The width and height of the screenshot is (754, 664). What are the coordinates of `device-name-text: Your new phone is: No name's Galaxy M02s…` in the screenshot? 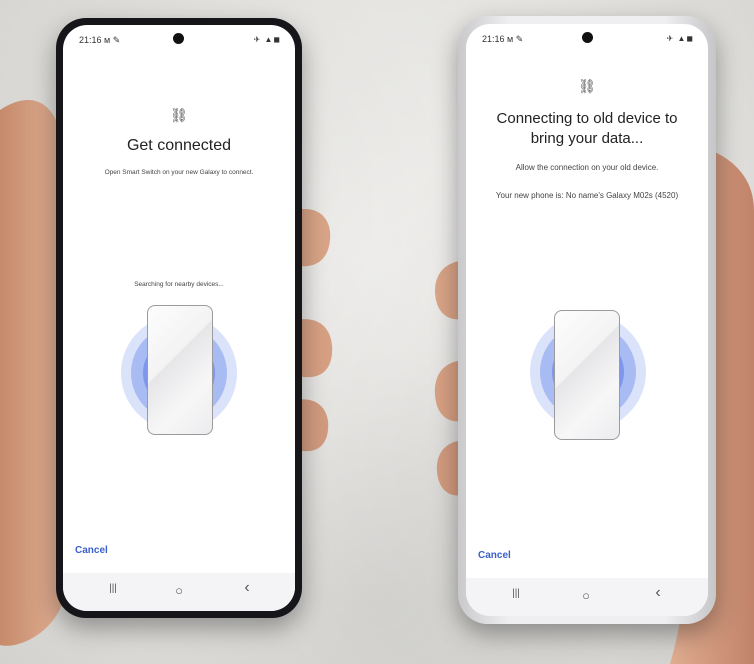 It's located at (587, 195).